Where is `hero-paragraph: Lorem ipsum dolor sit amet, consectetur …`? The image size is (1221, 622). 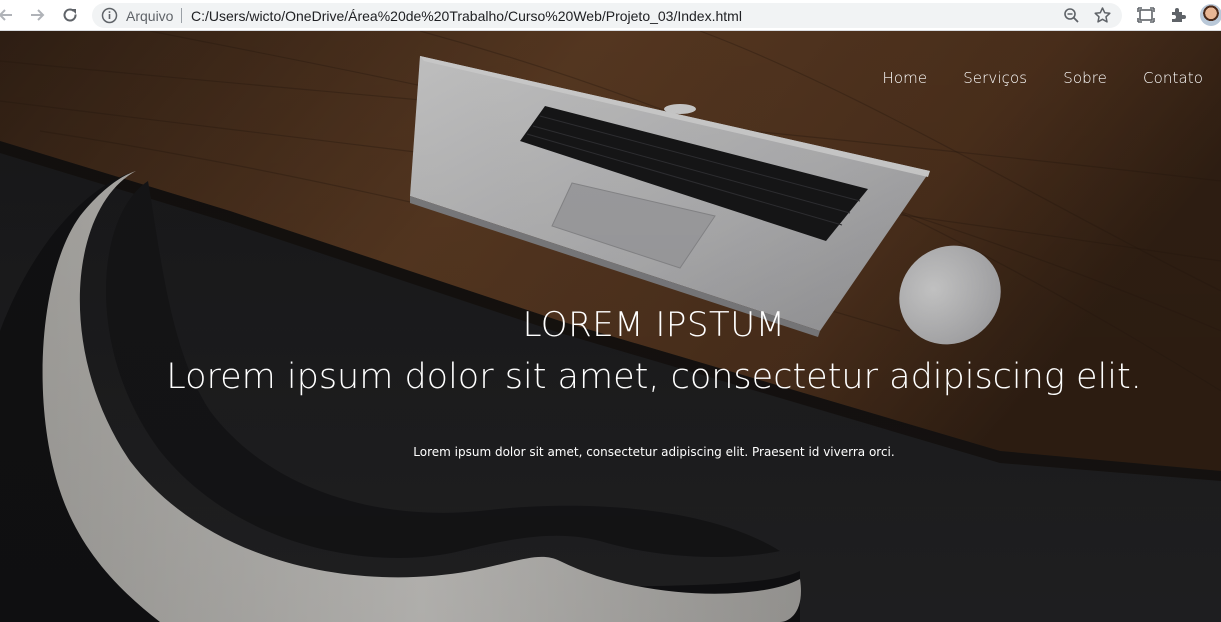 hero-paragraph: Lorem ipsum dolor sit amet, consectetur … is located at coordinates (654, 452).